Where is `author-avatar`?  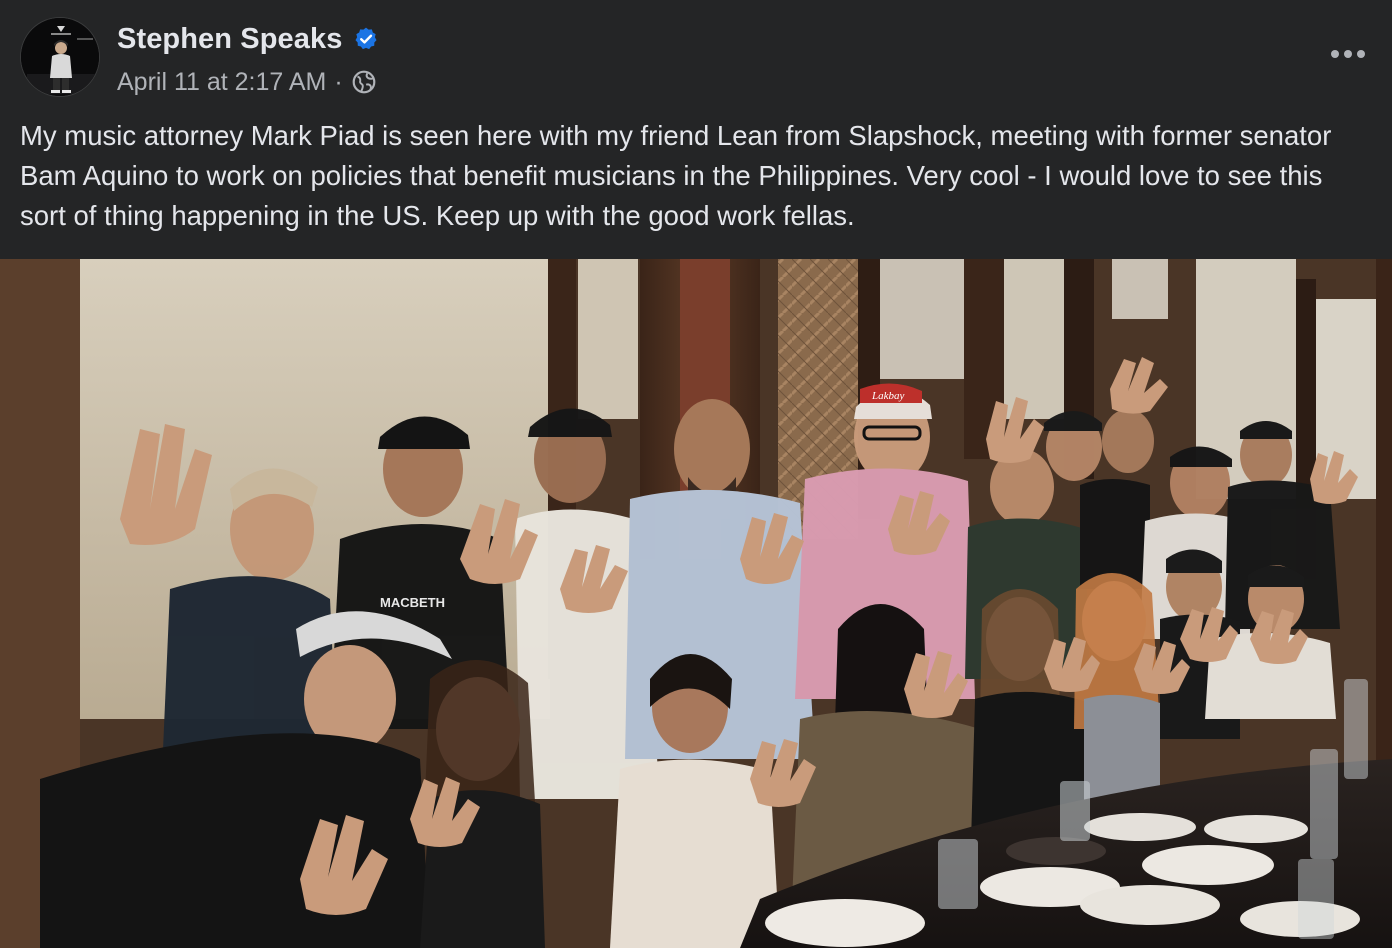 author-avatar is located at coordinates (60, 57).